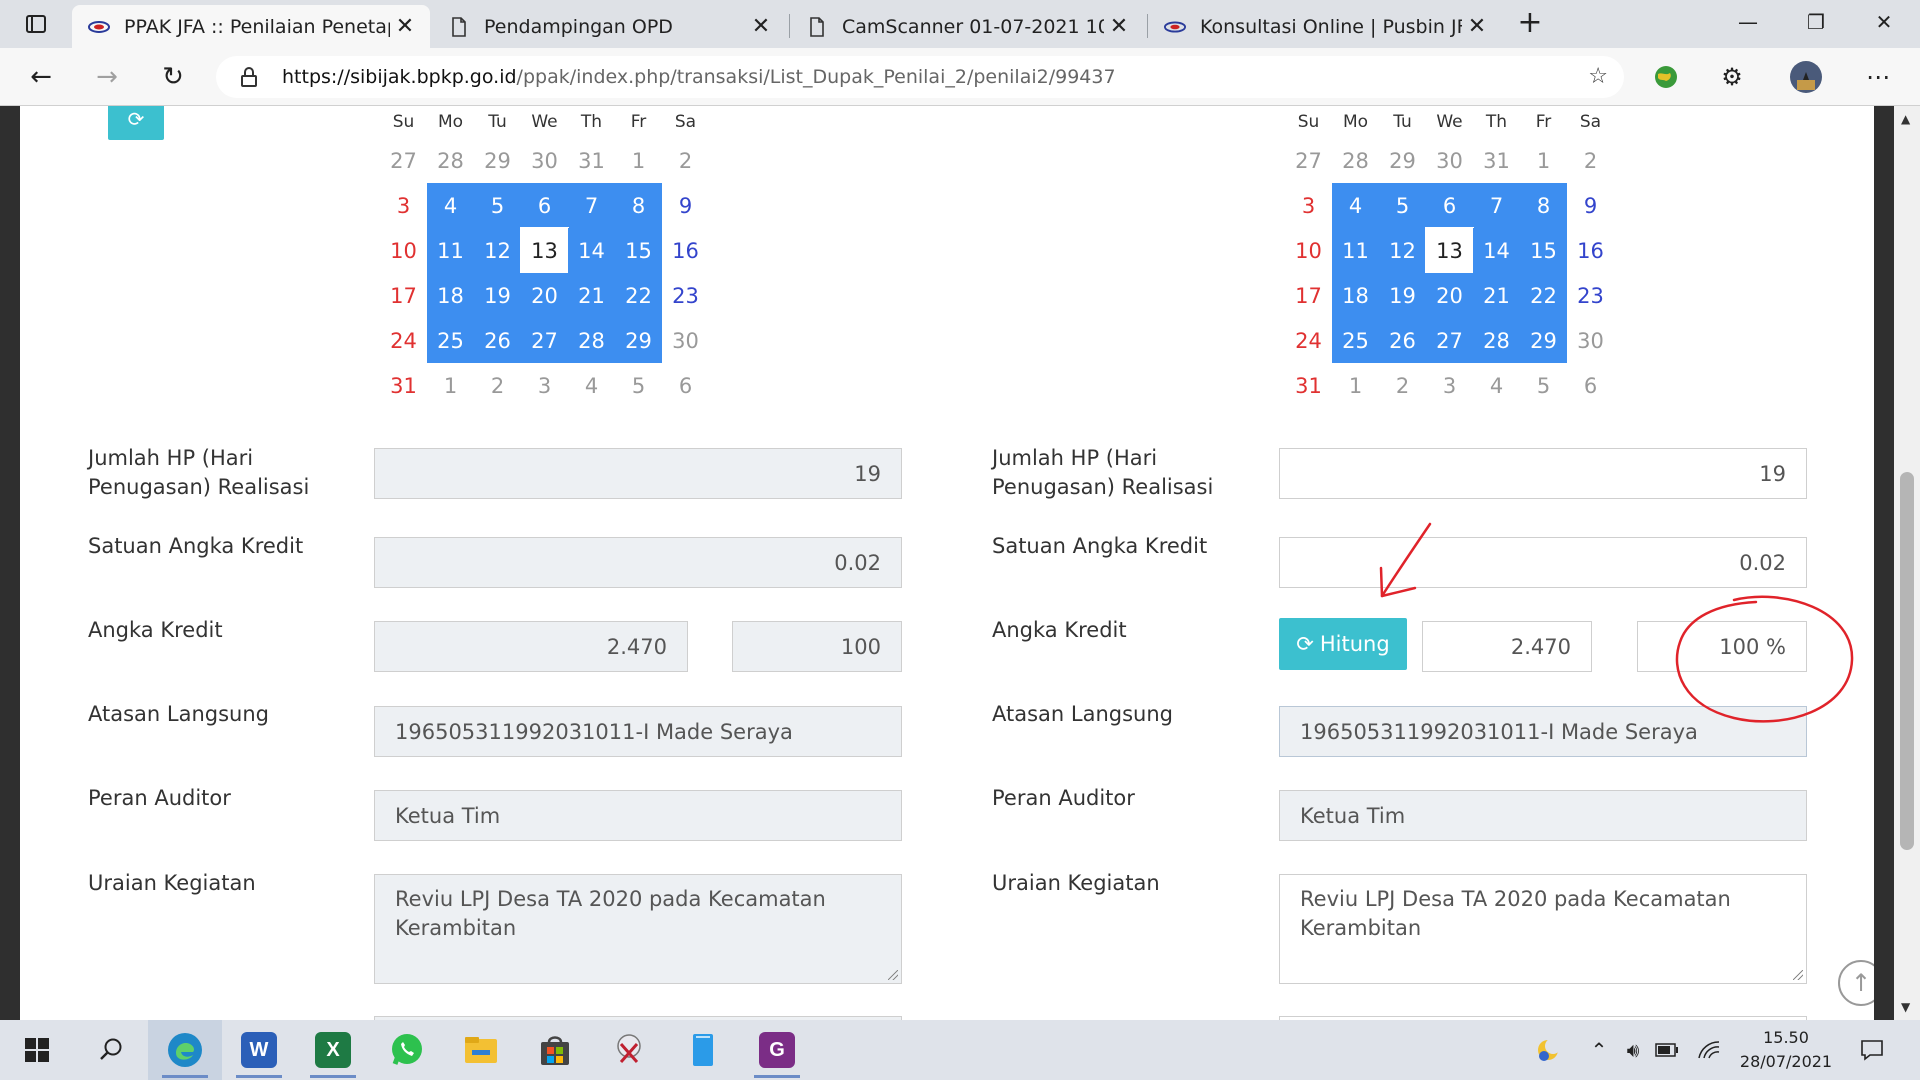  I want to click on minimize-button: —, so click(1748, 22).